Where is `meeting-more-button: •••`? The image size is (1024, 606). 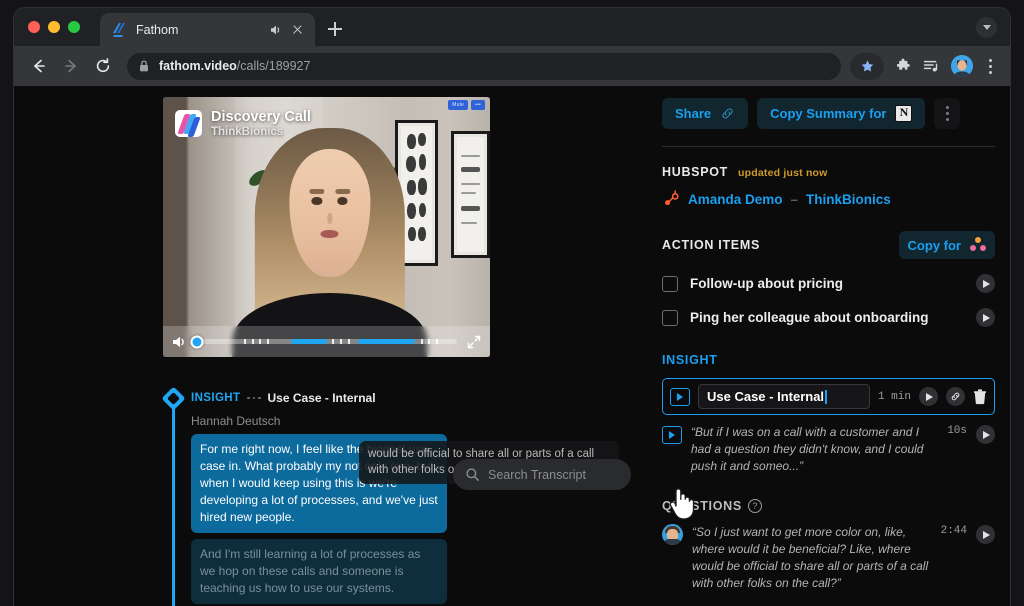
meeting-more-button: ••• is located at coordinates (478, 105).